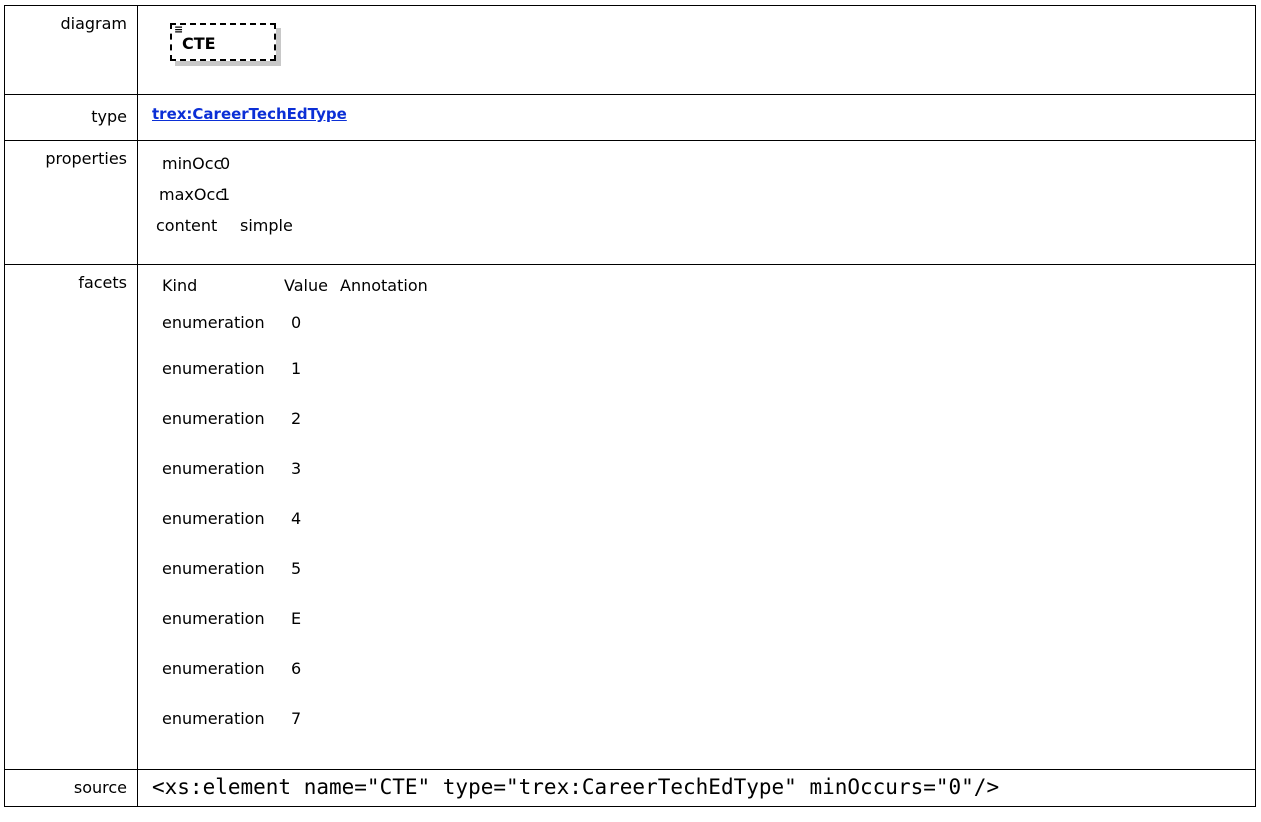 This screenshot has height=822, width=1261. Describe the element at coordinates (266, 225) in the screenshot. I see `property-value: simple` at that location.